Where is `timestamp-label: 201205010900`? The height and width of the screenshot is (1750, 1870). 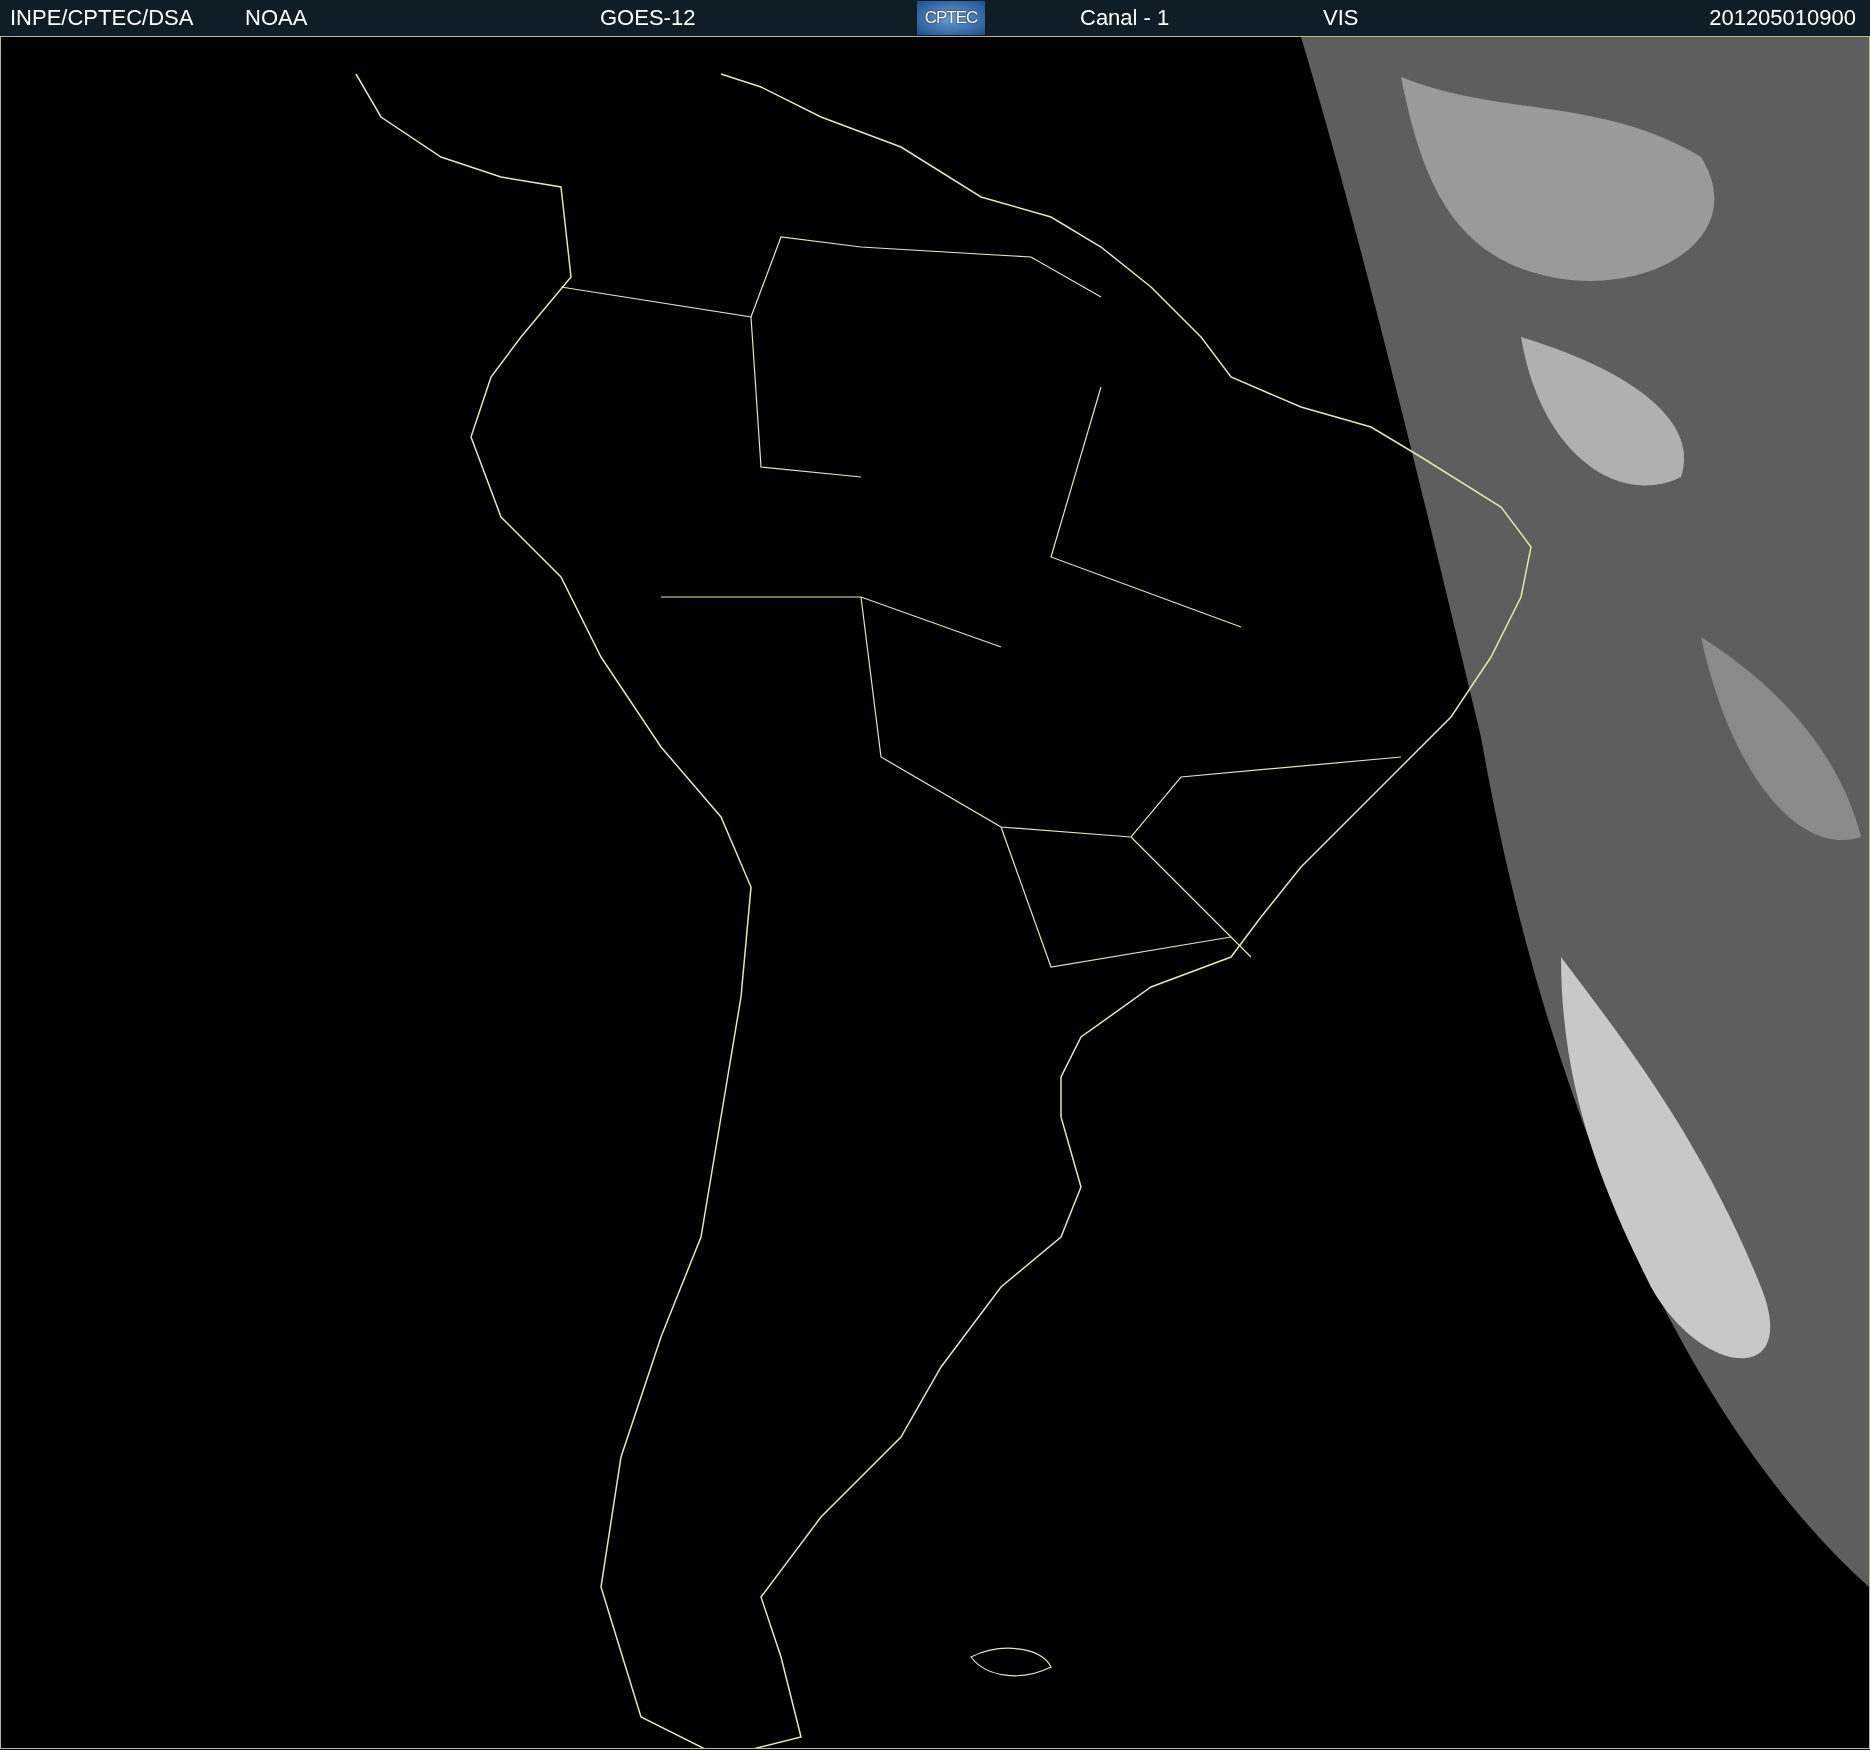 timestamp-label: 201205010900 is located at coordinates (1782, 18).